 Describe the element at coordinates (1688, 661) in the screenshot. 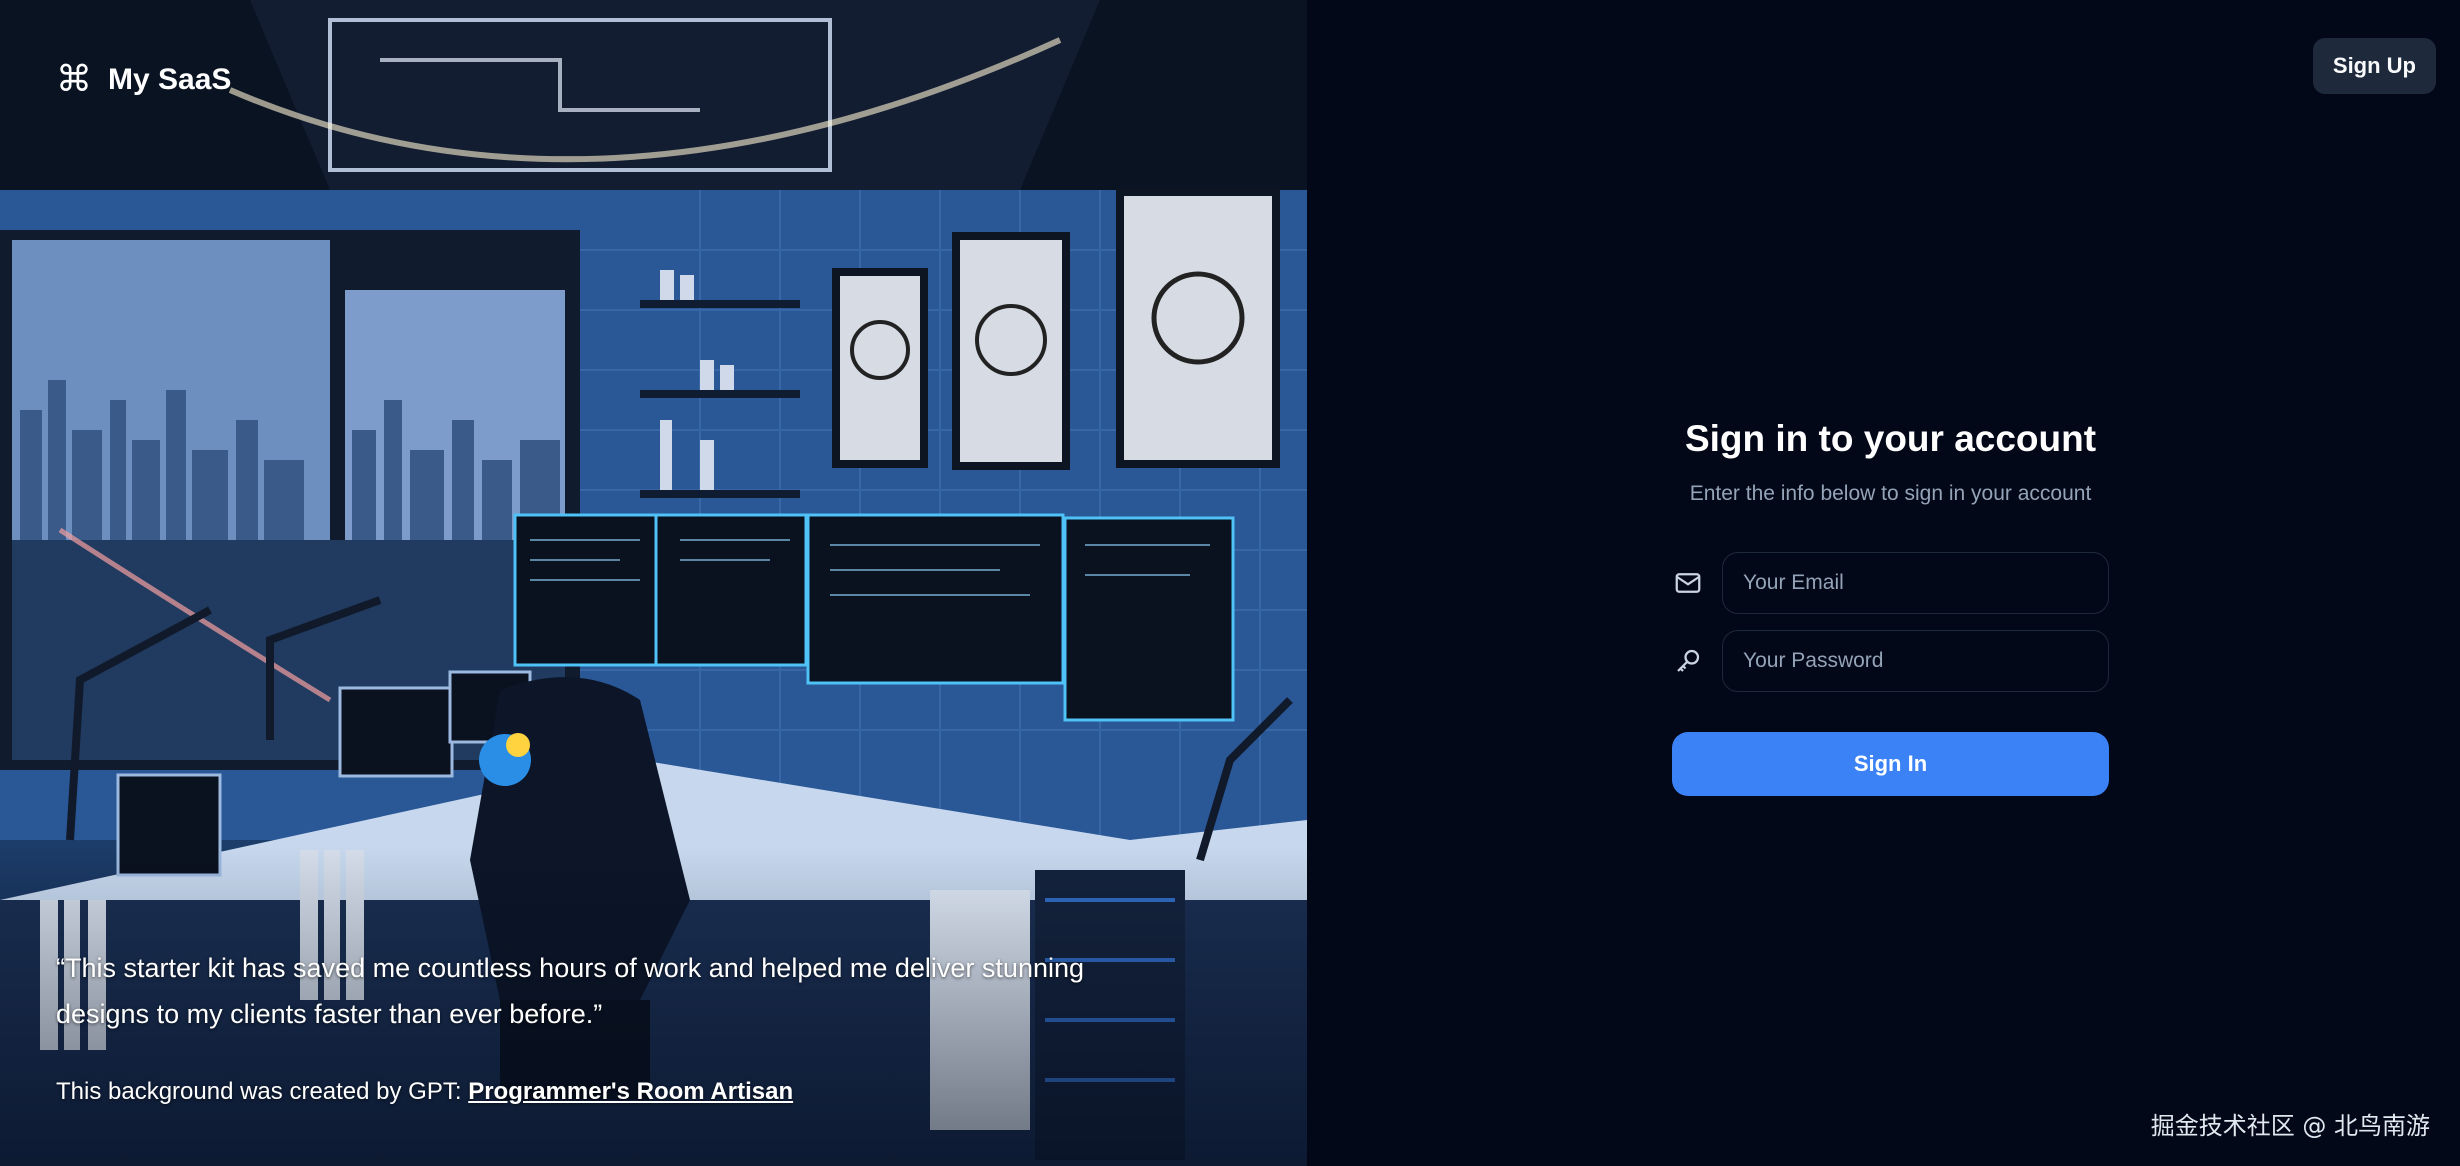

I see `key-icon` at that location.